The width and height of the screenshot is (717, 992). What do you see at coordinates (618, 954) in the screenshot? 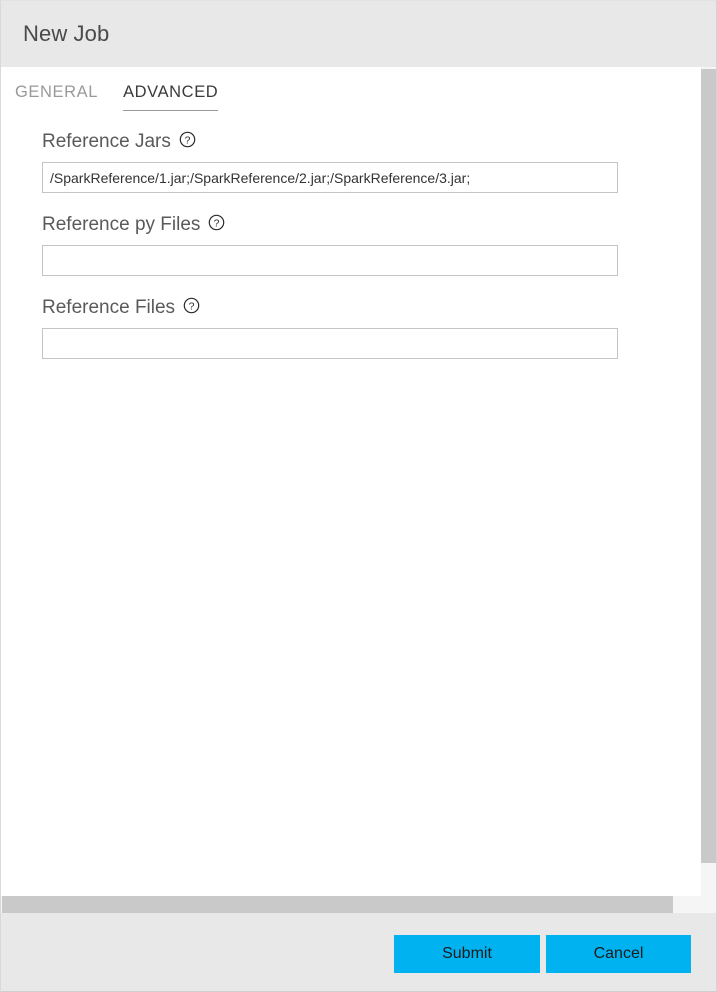
I see `cancel-button: Cancel` at bounding box center [618, 954].